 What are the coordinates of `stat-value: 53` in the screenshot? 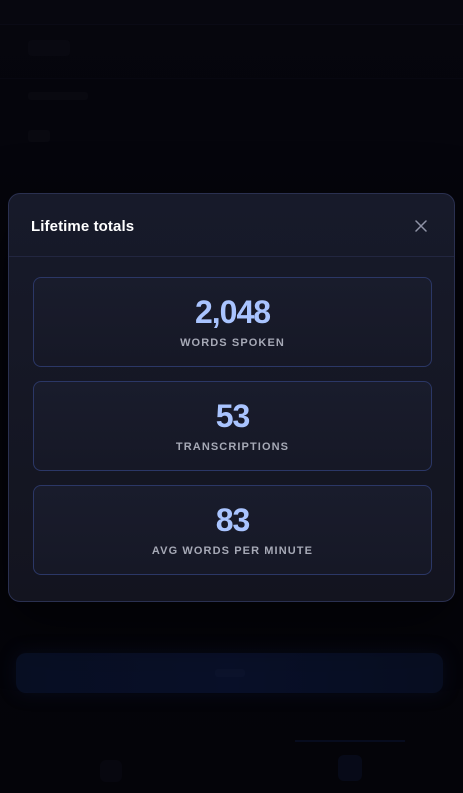 It's located at (233, 416).